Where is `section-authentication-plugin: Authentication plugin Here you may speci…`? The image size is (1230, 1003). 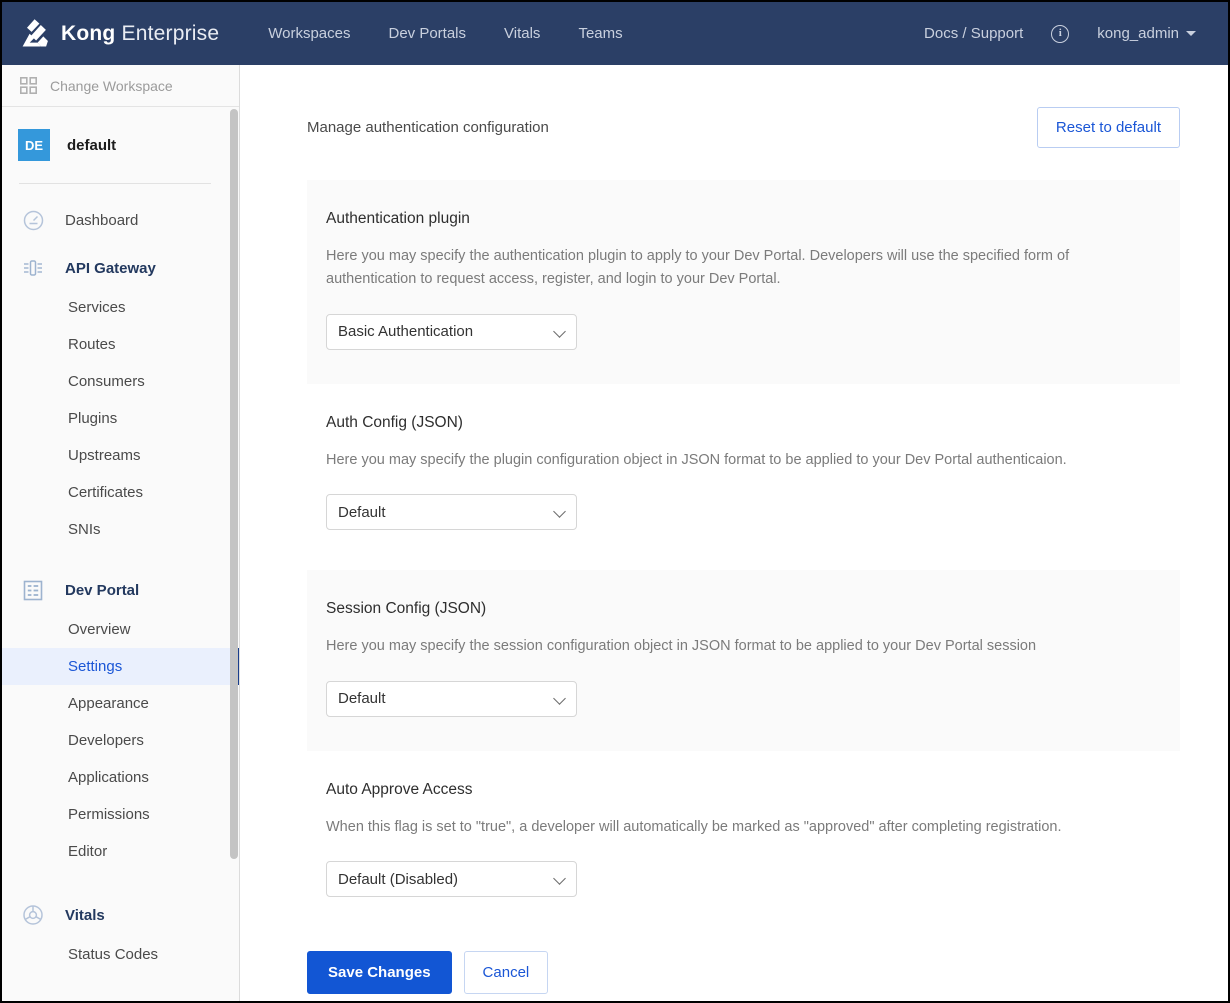
section-authentication-plugin: Authentication plugin Here you may speci… is located at coordinates (743, 282).